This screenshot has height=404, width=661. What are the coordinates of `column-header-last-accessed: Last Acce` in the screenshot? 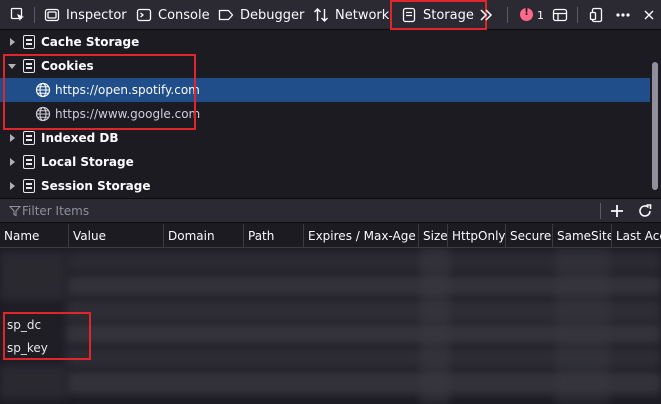 It's located at (636, 236).